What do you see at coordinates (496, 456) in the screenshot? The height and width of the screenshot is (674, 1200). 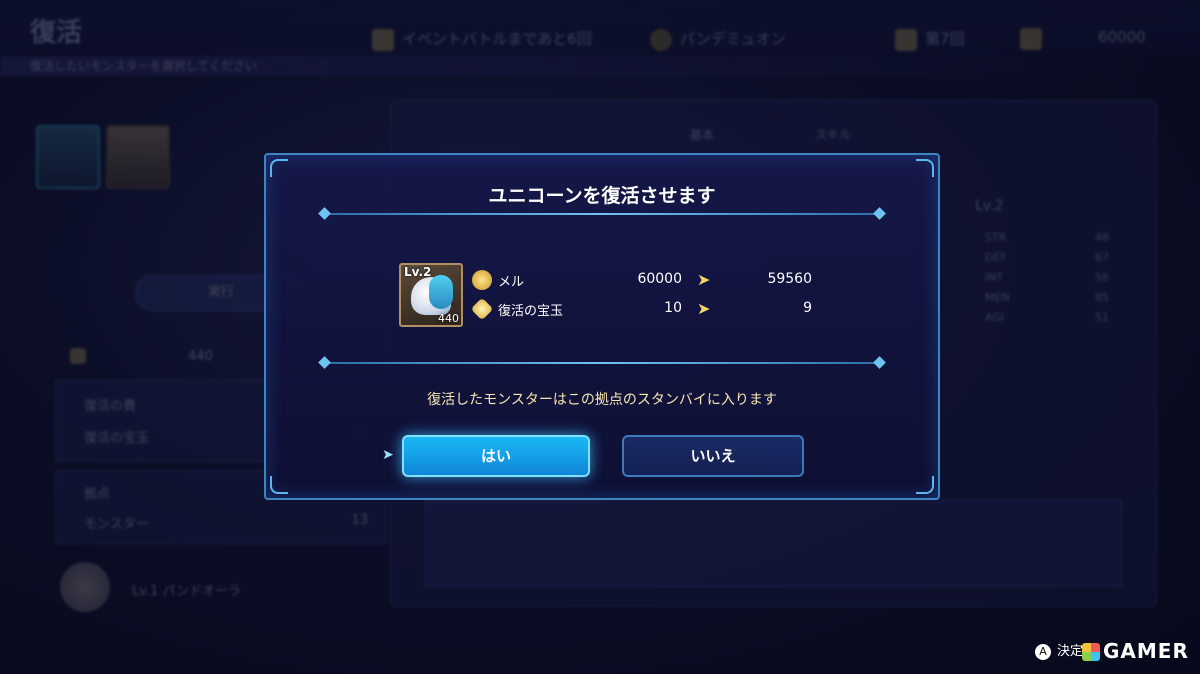 I see `yes-button: はい` at bounding box center [496, 456].